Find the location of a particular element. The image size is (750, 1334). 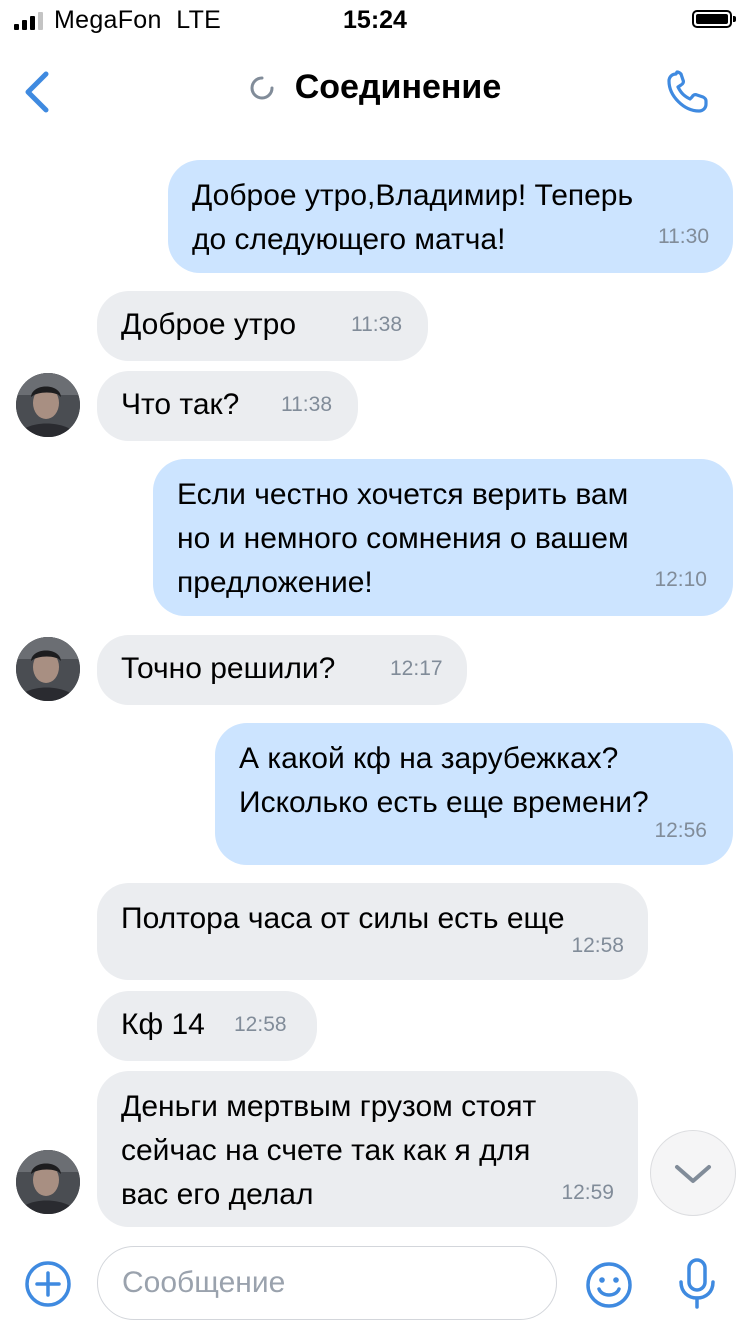

message-text: Доброе утро is located at coordinates (209, 324).